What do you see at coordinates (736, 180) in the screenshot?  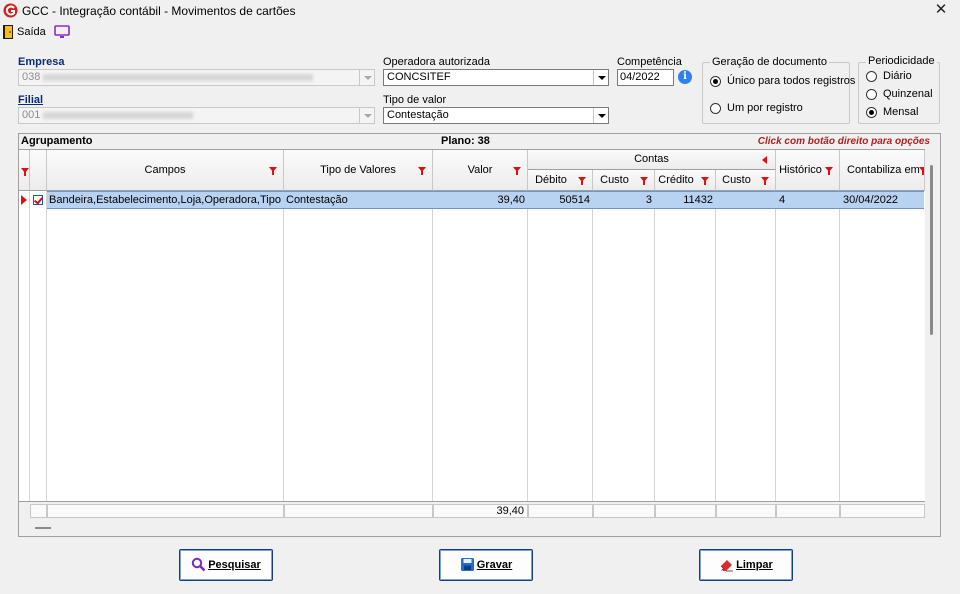 I see `header-custo-2-label: Custo` at bounding box center [736, 180].